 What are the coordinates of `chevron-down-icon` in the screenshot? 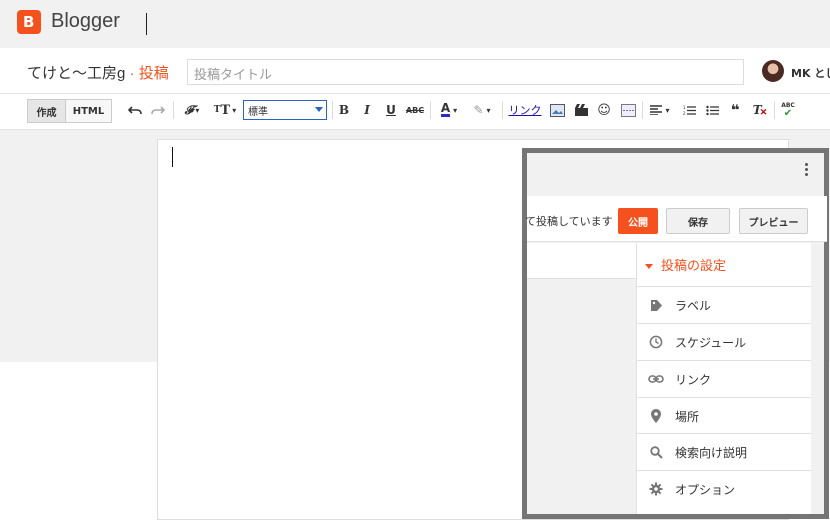 It's located at (319, 109).